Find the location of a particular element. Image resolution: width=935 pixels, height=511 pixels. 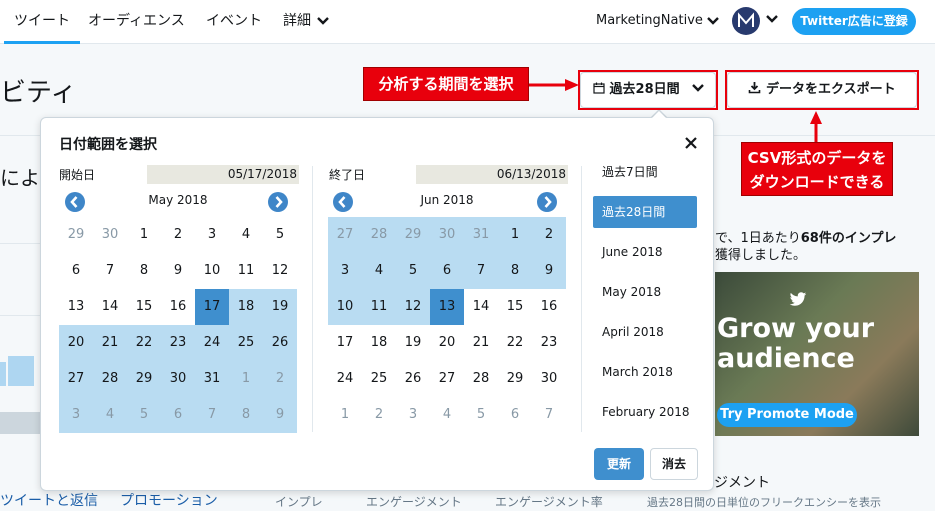

update-button: 更新 is located at coordinates (619, 464).